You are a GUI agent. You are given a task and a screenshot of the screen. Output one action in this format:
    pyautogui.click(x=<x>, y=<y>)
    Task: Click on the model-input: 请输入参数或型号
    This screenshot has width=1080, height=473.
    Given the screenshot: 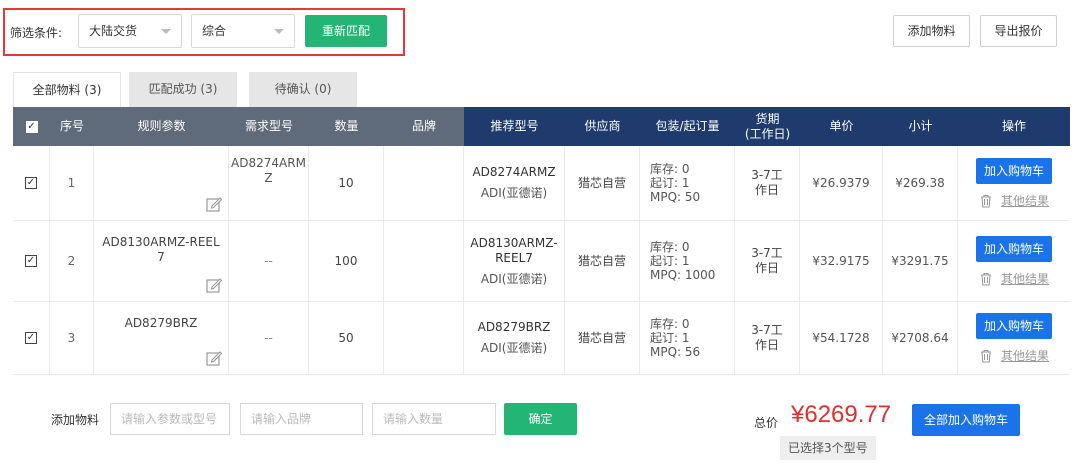 What is the action you would take?
    pyautogui.click(x=170, y=419)
    